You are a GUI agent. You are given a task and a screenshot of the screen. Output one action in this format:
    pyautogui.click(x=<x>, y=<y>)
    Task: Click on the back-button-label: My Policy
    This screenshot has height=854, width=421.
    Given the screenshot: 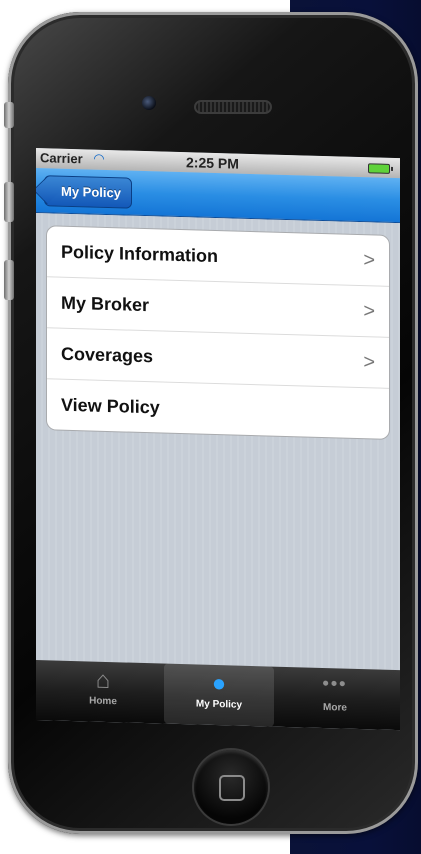 What is the action you would take?
    pyautogui.click(x=91, y=192)
    